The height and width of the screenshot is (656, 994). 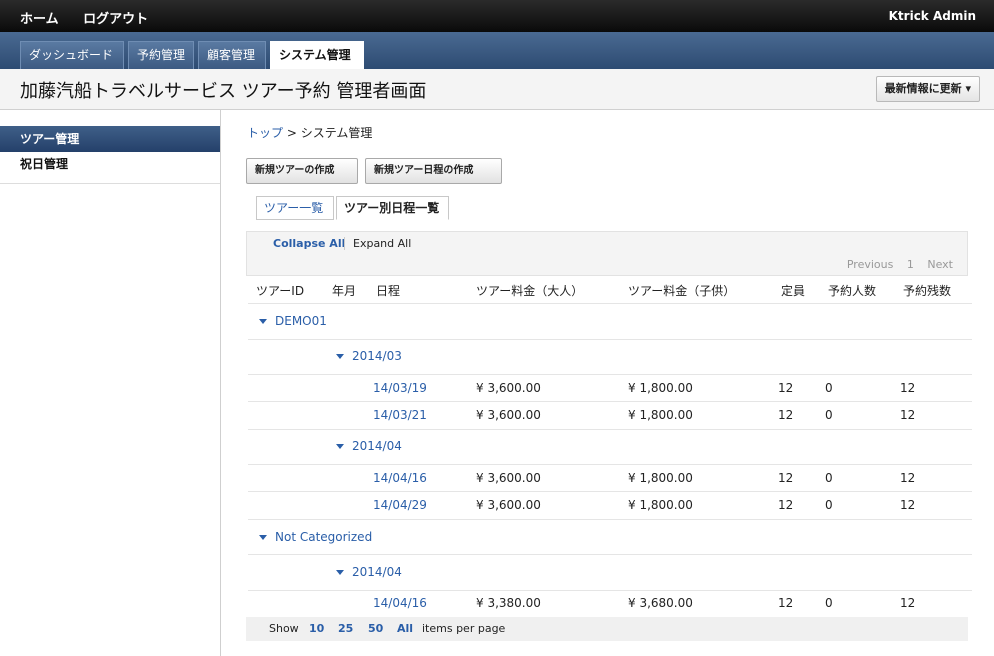 What do you see at coordinates (870, 264) in the screenshot?
I see `pager-previous: Previous` at bounding box center [870, 264].